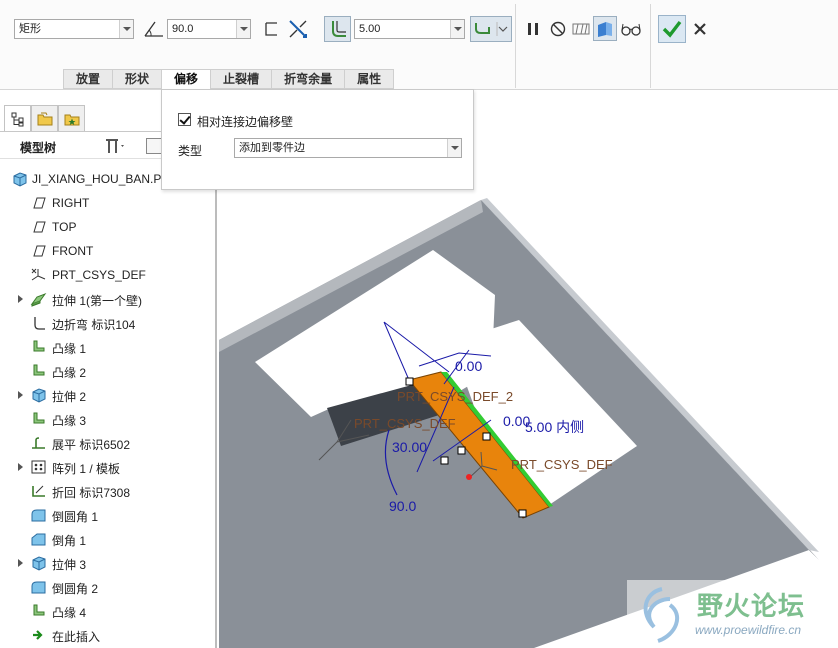 The width and height of the screenshot is (838, 648). I want to click on show-options-icon, so click(154, 146).